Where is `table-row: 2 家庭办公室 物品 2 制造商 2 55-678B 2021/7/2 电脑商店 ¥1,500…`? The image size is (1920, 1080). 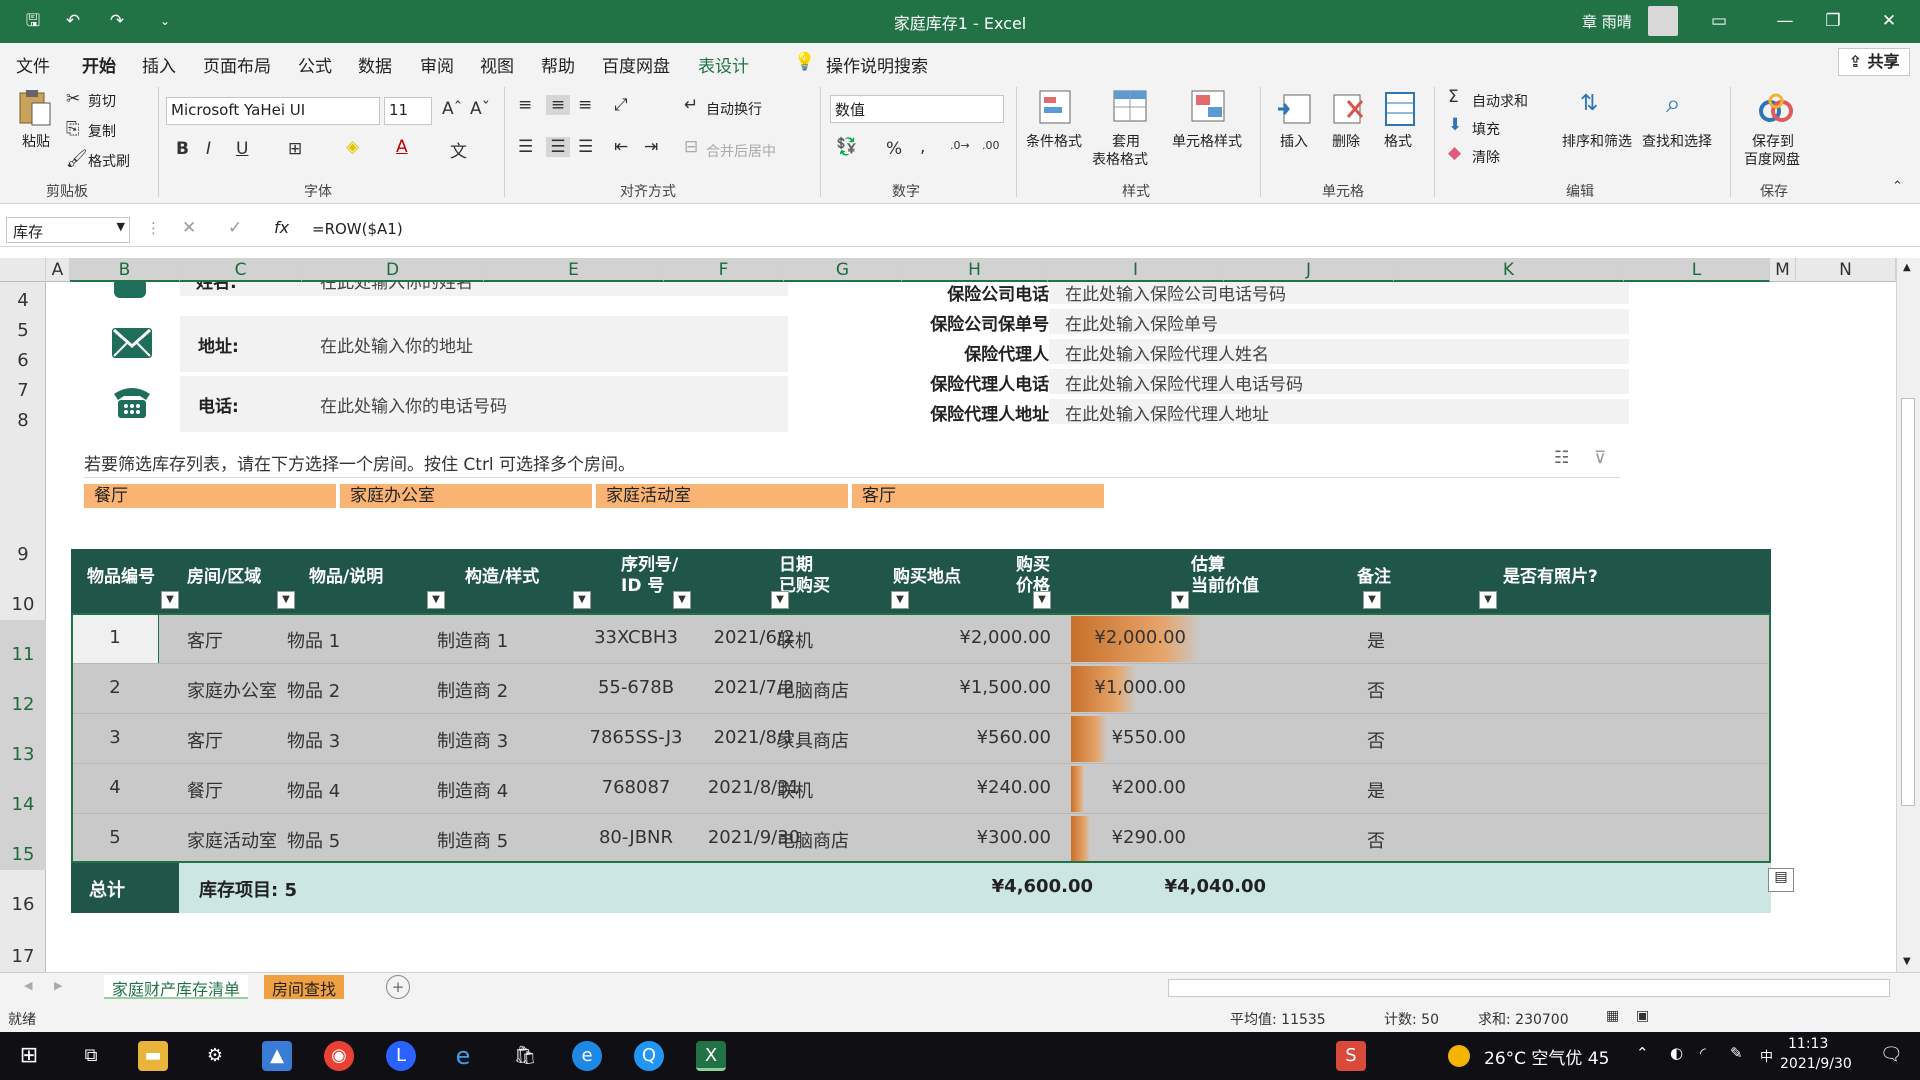 table-row: 2 家庭办公室 物品 2 制造商 2 55-678B 2021/7/2 电脑商店 ¥1,500… is located at coordinates (921, 688).